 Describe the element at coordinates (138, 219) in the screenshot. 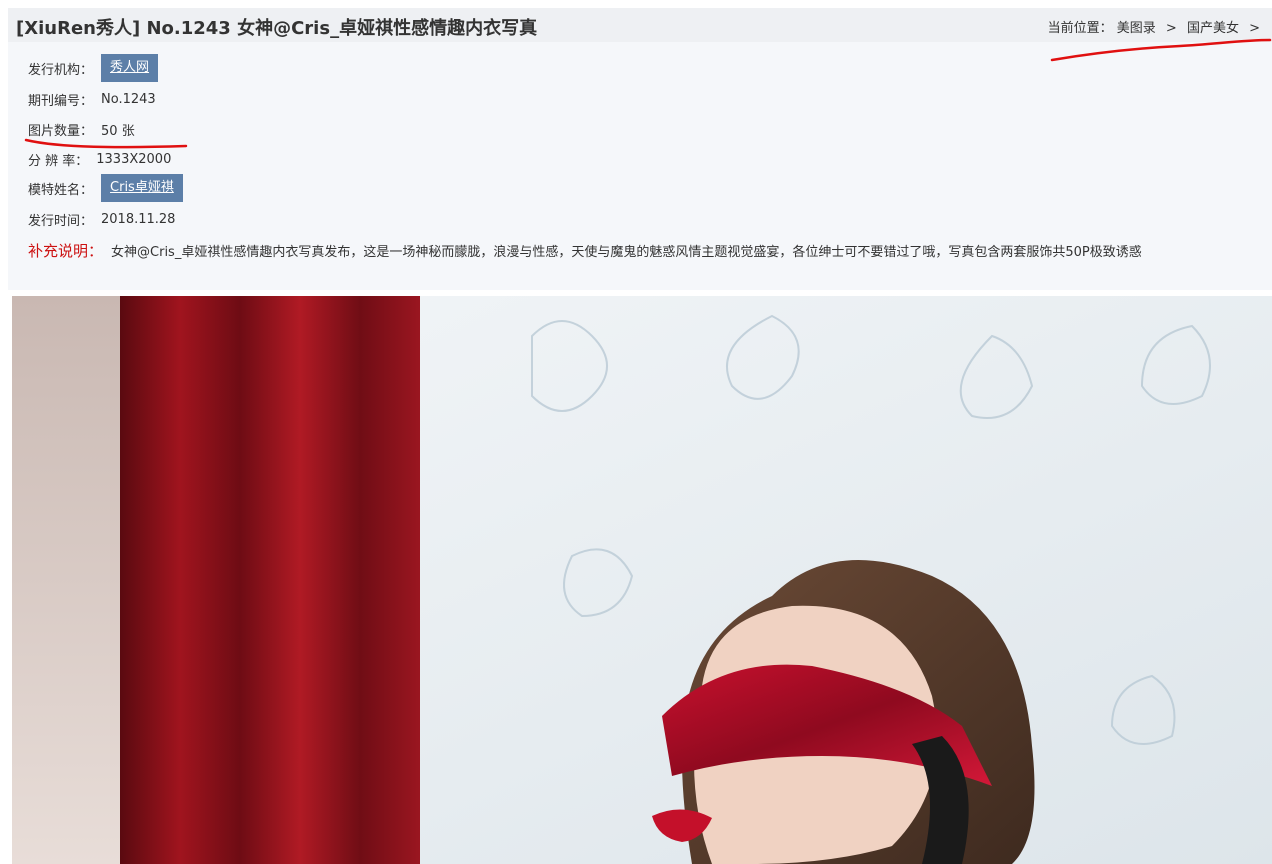

I see `date-value: 2018.11.28` at that location.